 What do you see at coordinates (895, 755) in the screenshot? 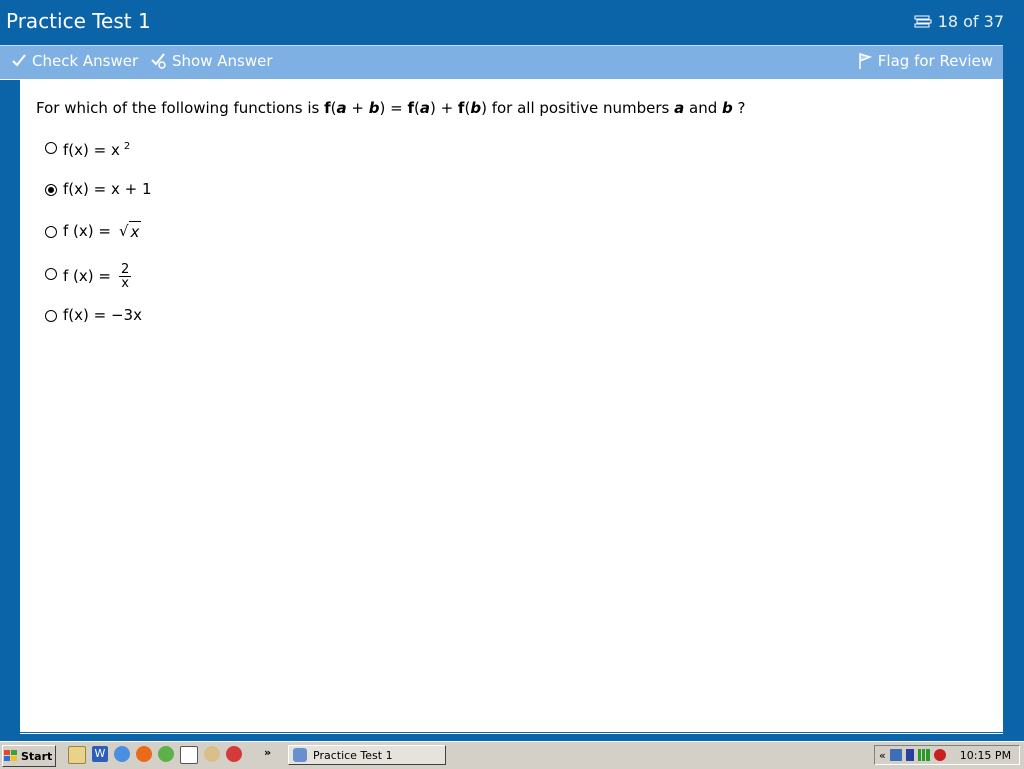
I see `network-icon` at bounding box center [895, 755].